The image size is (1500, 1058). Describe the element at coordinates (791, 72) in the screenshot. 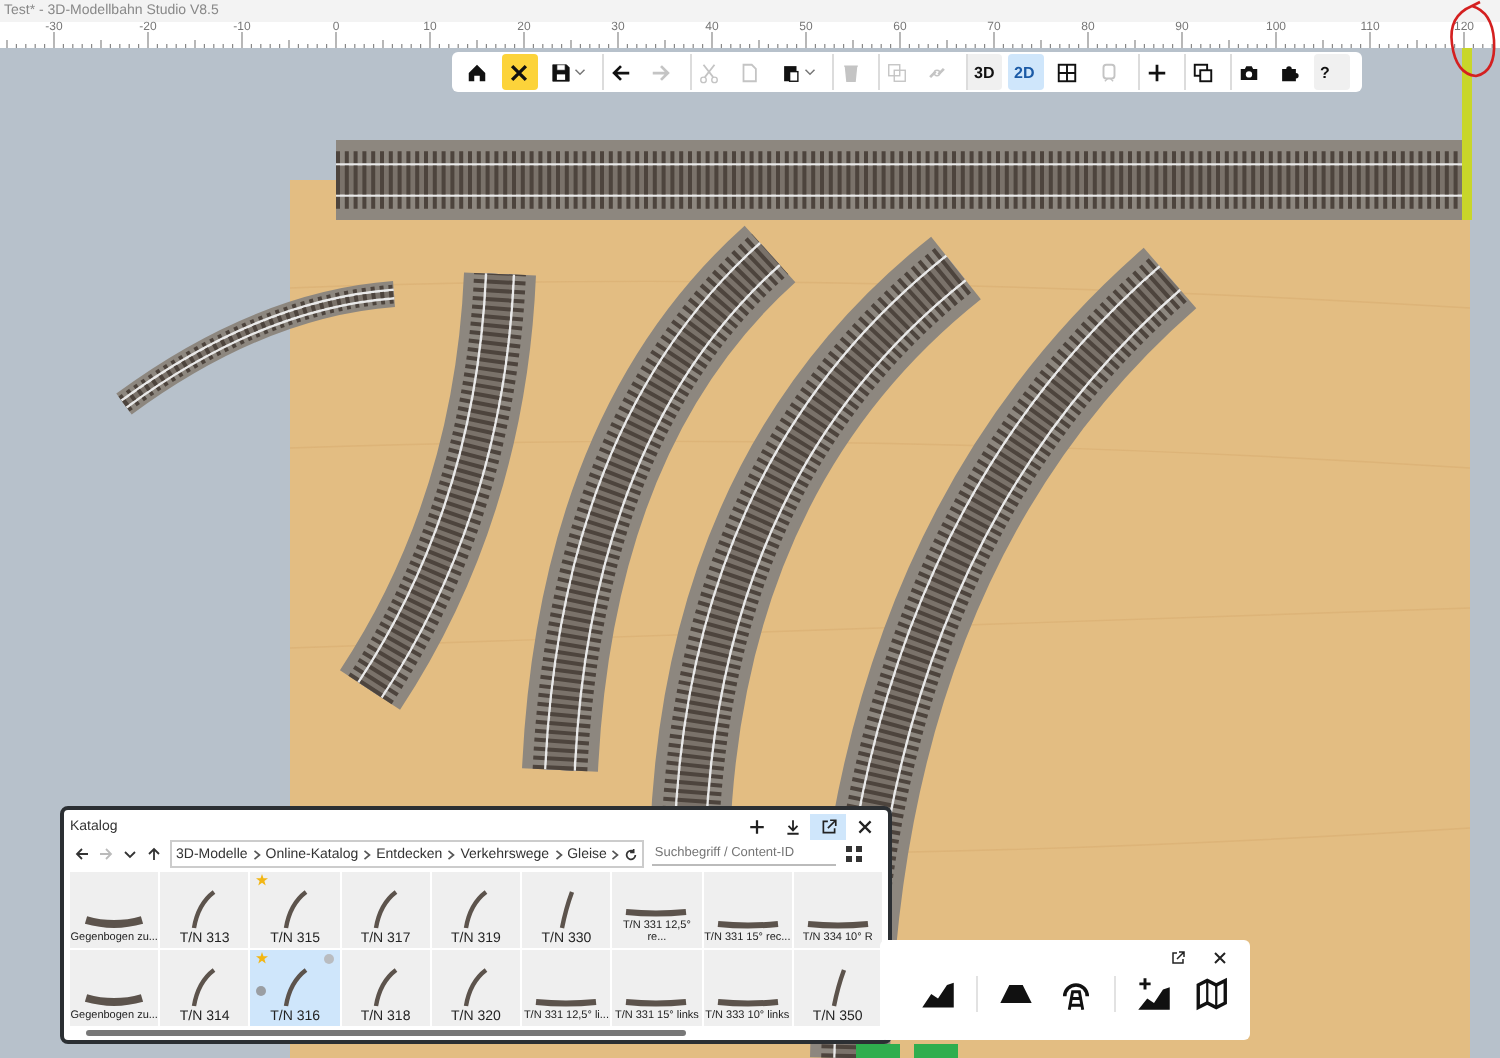

I see `paste-icon` at that location.